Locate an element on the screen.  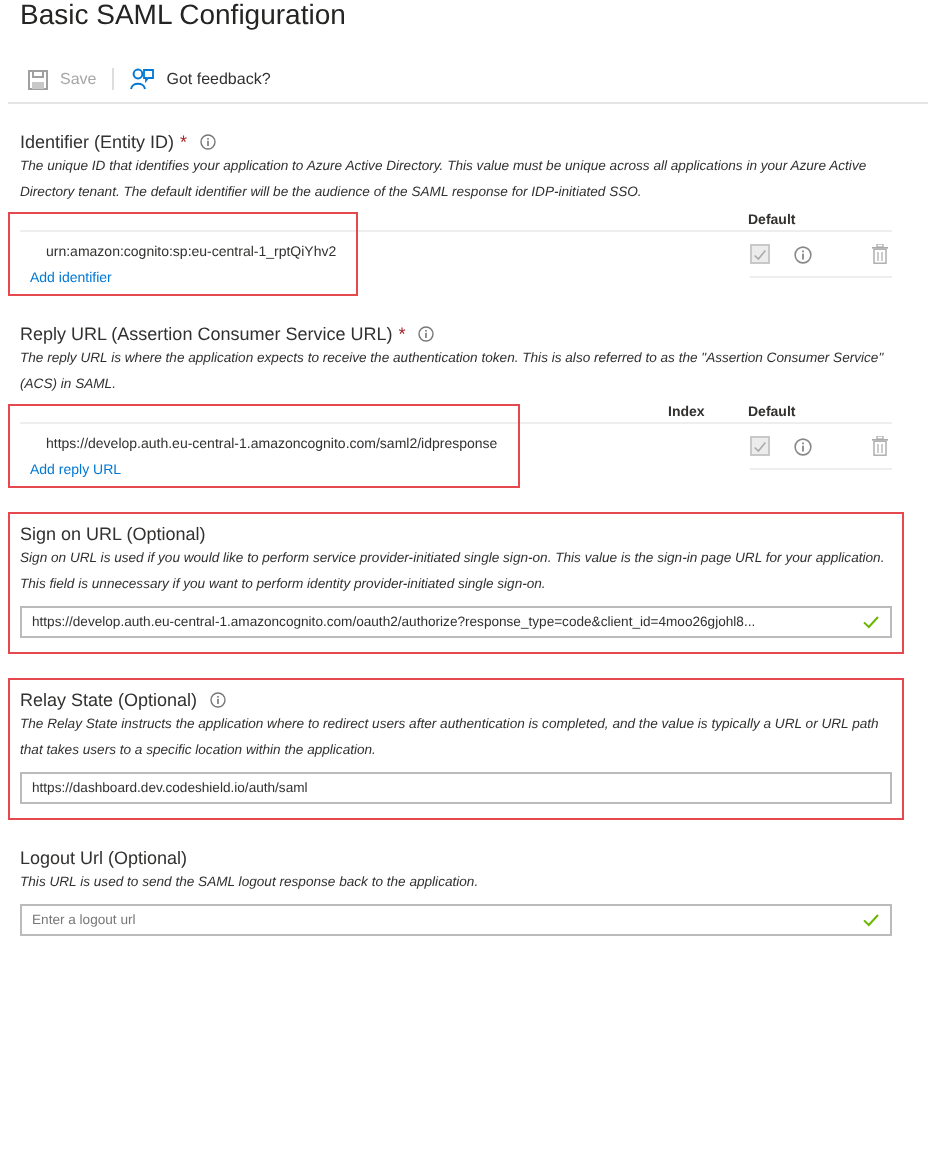
page-title: Basic SAML Configuration is located at coordinates (184, 14).